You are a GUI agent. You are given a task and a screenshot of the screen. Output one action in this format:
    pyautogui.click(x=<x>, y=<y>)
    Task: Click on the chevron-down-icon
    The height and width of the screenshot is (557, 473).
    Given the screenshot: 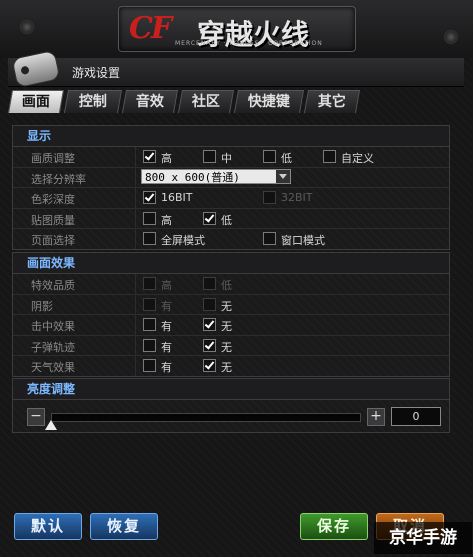 What is the action you would take?
    pyautogui.click(x=283, y=176)
    